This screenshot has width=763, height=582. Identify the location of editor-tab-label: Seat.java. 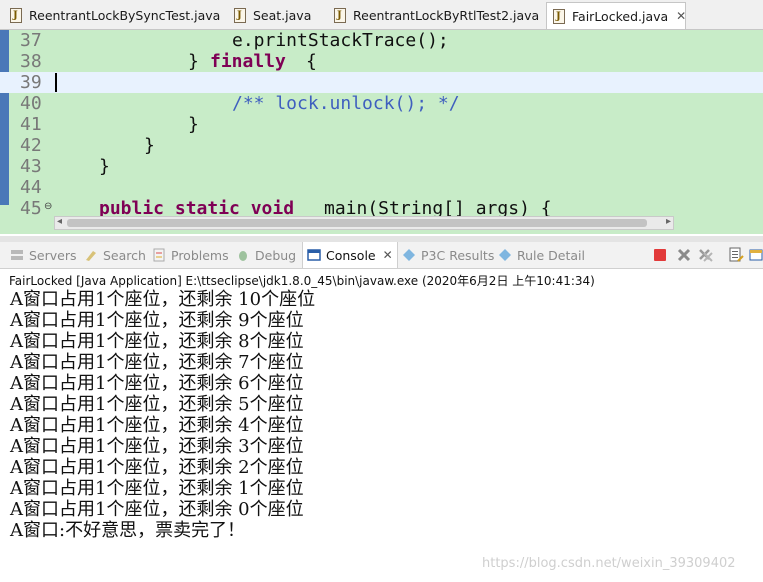
(282, 15).